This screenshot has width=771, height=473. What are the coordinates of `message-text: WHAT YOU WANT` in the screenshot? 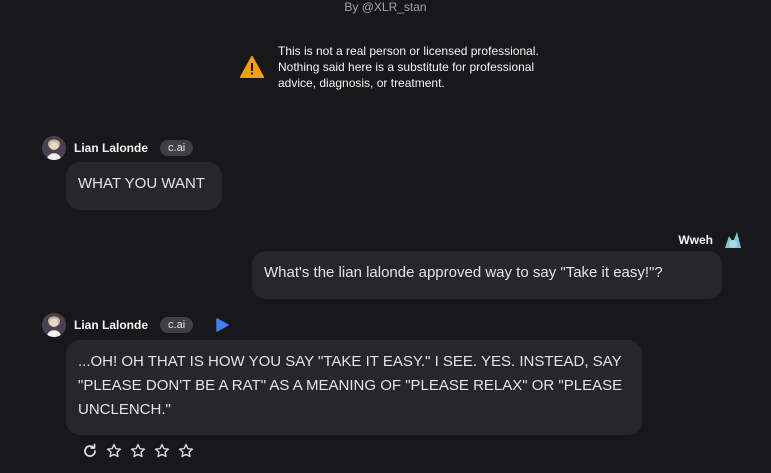 It's located at (141, 183).